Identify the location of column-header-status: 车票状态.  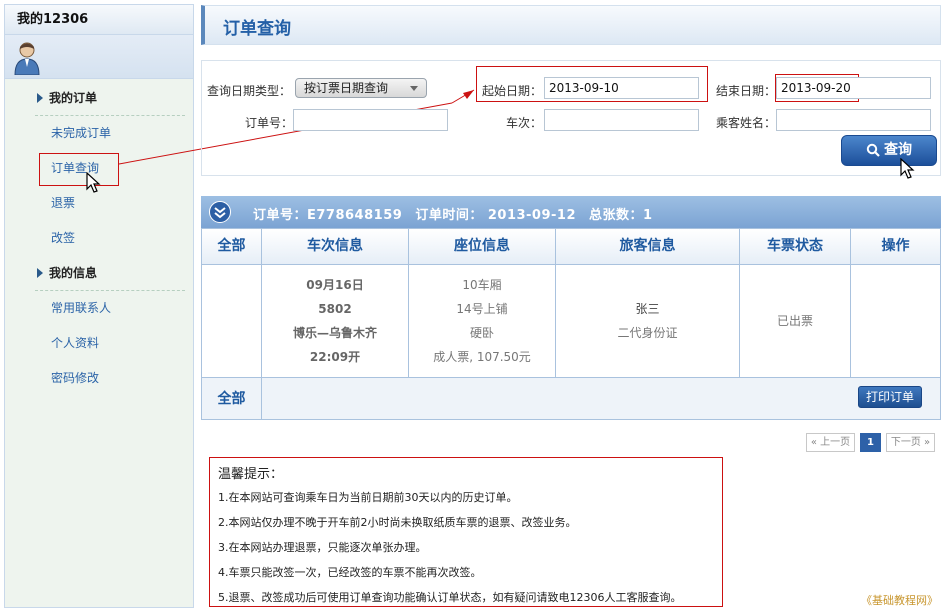
(795, 246).